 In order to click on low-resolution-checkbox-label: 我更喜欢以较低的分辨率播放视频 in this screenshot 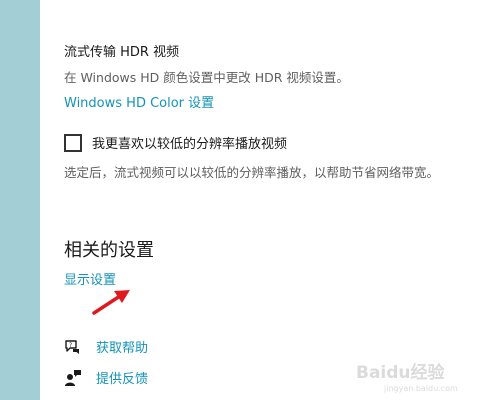, I will do `click(189, 142)`.